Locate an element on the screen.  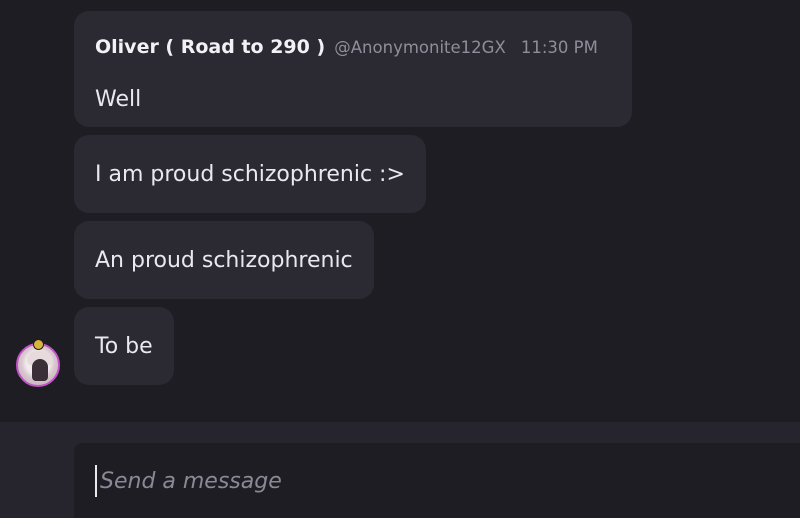
message-composer is located at coordinates (437, 480).